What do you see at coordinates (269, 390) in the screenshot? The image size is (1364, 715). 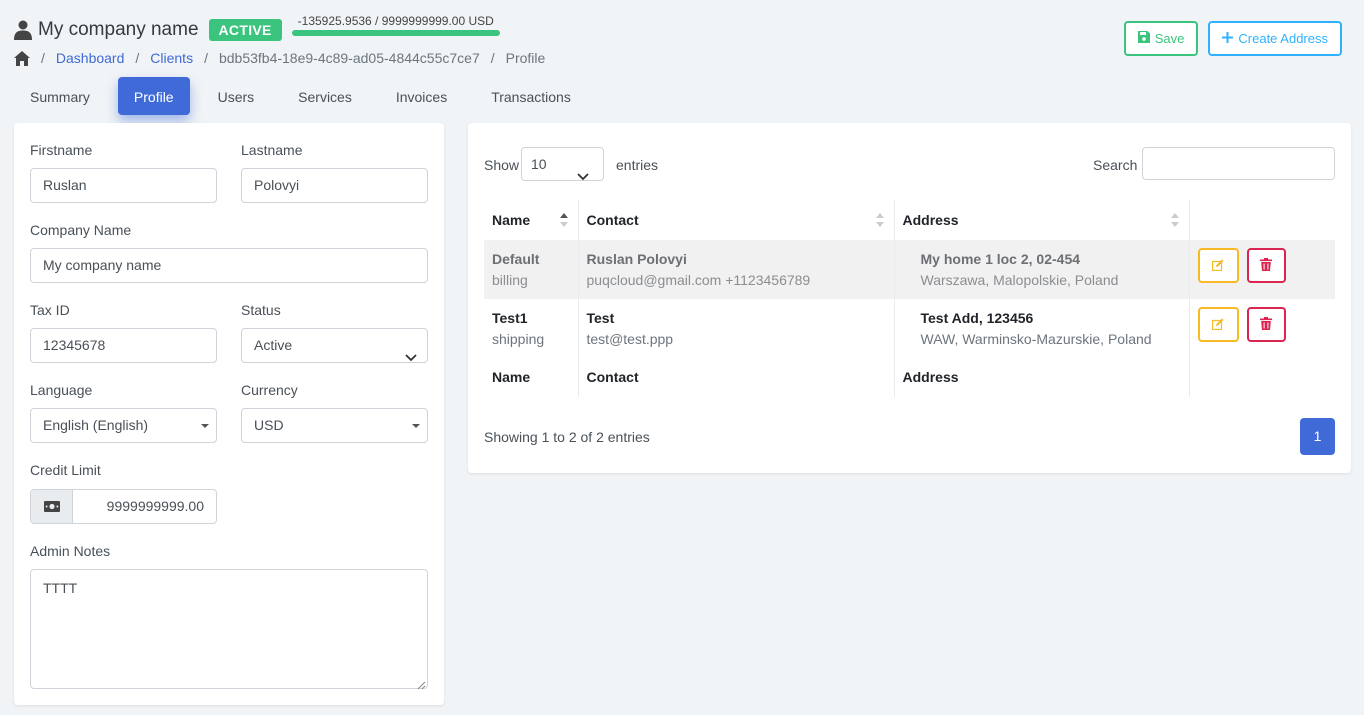 I see `currency-label: Currency` at bounding box center [269, 390].